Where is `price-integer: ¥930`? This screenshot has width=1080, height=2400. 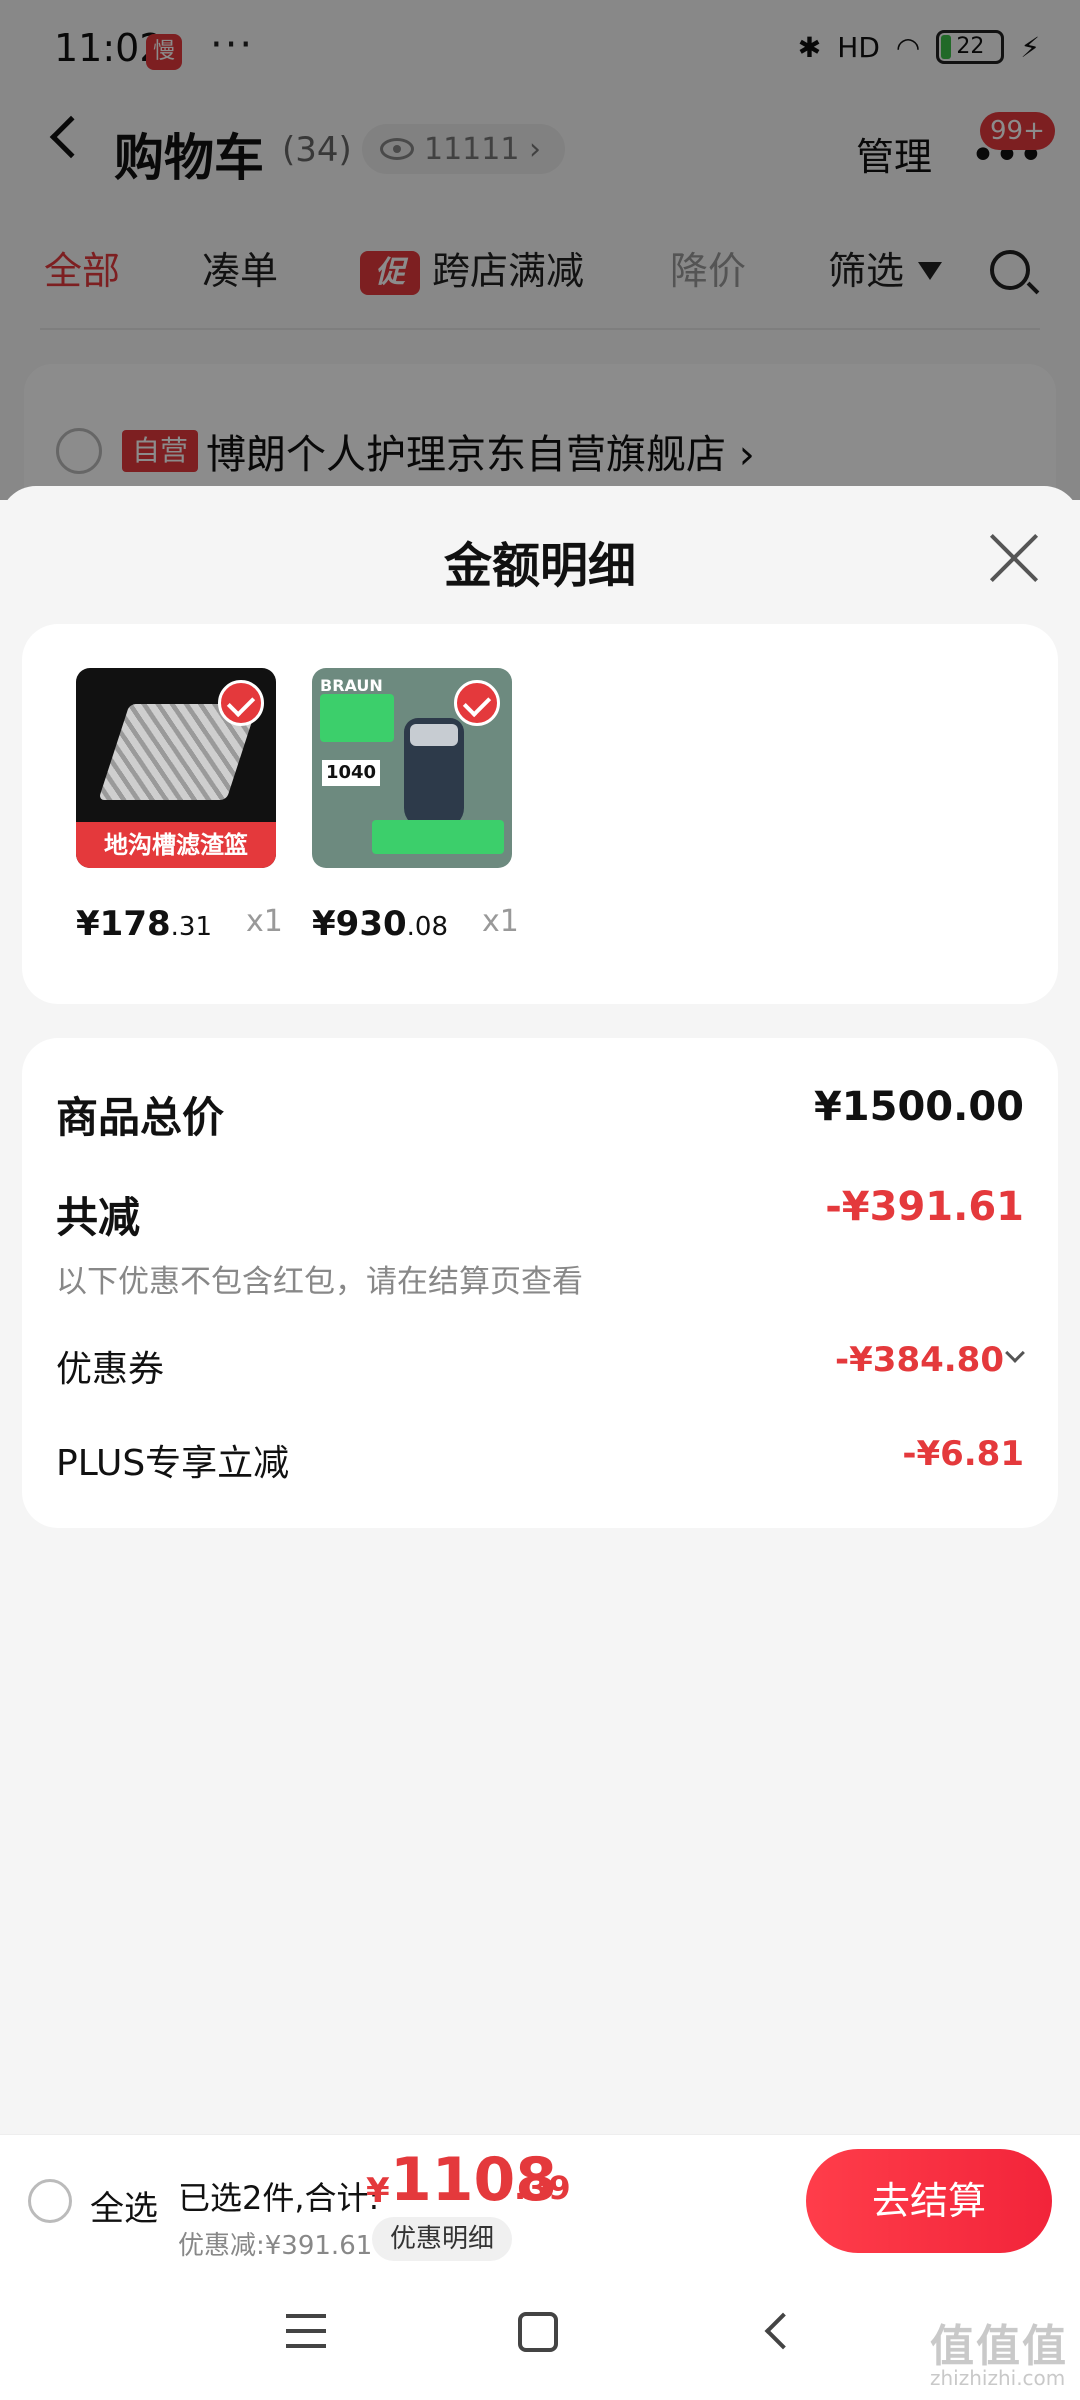 price-integer: ¥930 is located at coordinates (359, 924).